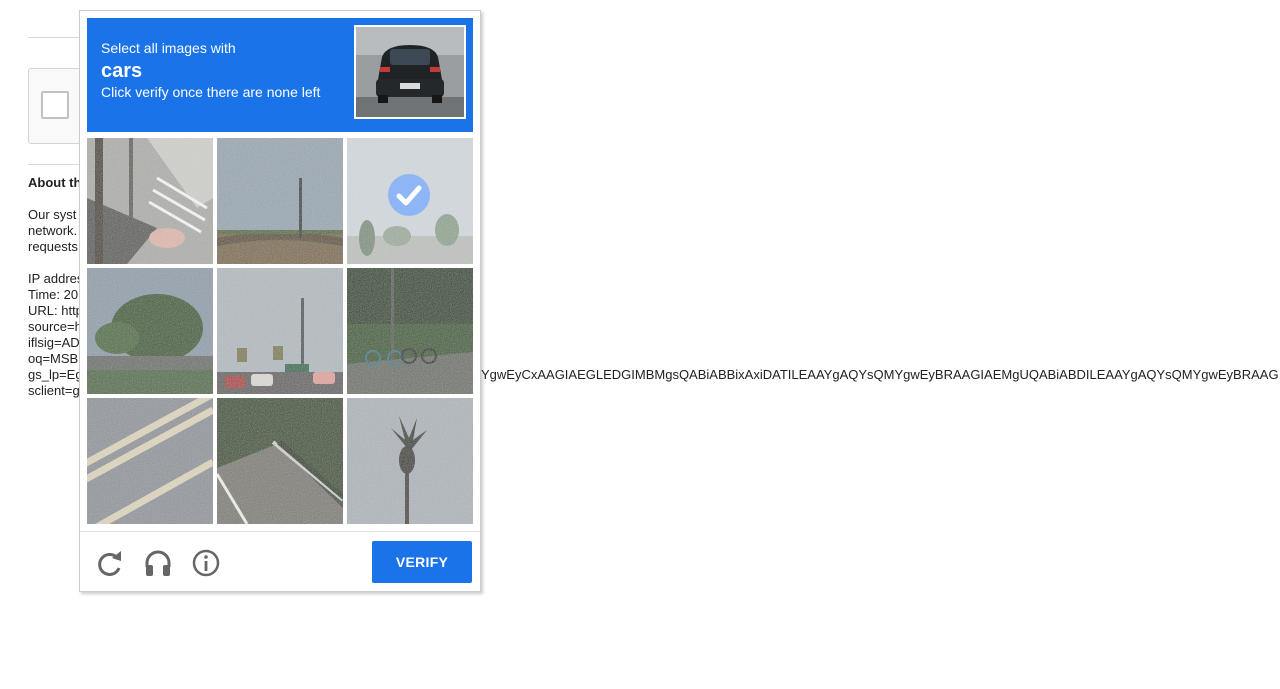 Image resolution: width=1280 pixels, height=689 pixels. I want to click on info-line: source=h, so click(55, 326).